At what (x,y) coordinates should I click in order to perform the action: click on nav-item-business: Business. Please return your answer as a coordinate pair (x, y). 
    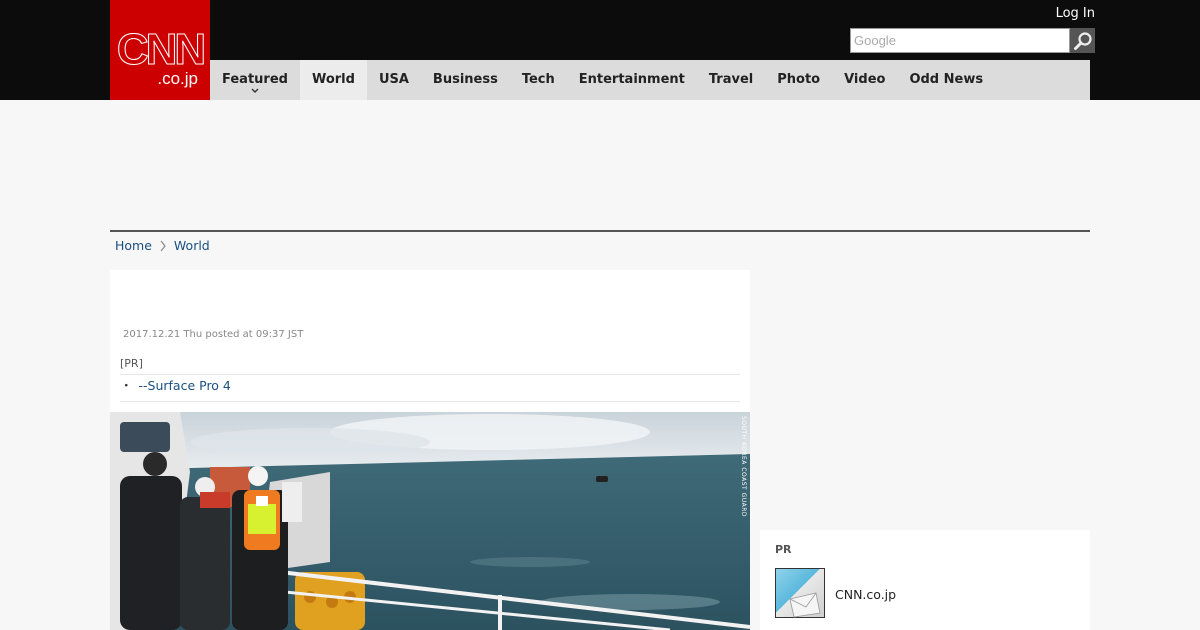
    Looking at the image, I should click on (465, 80).